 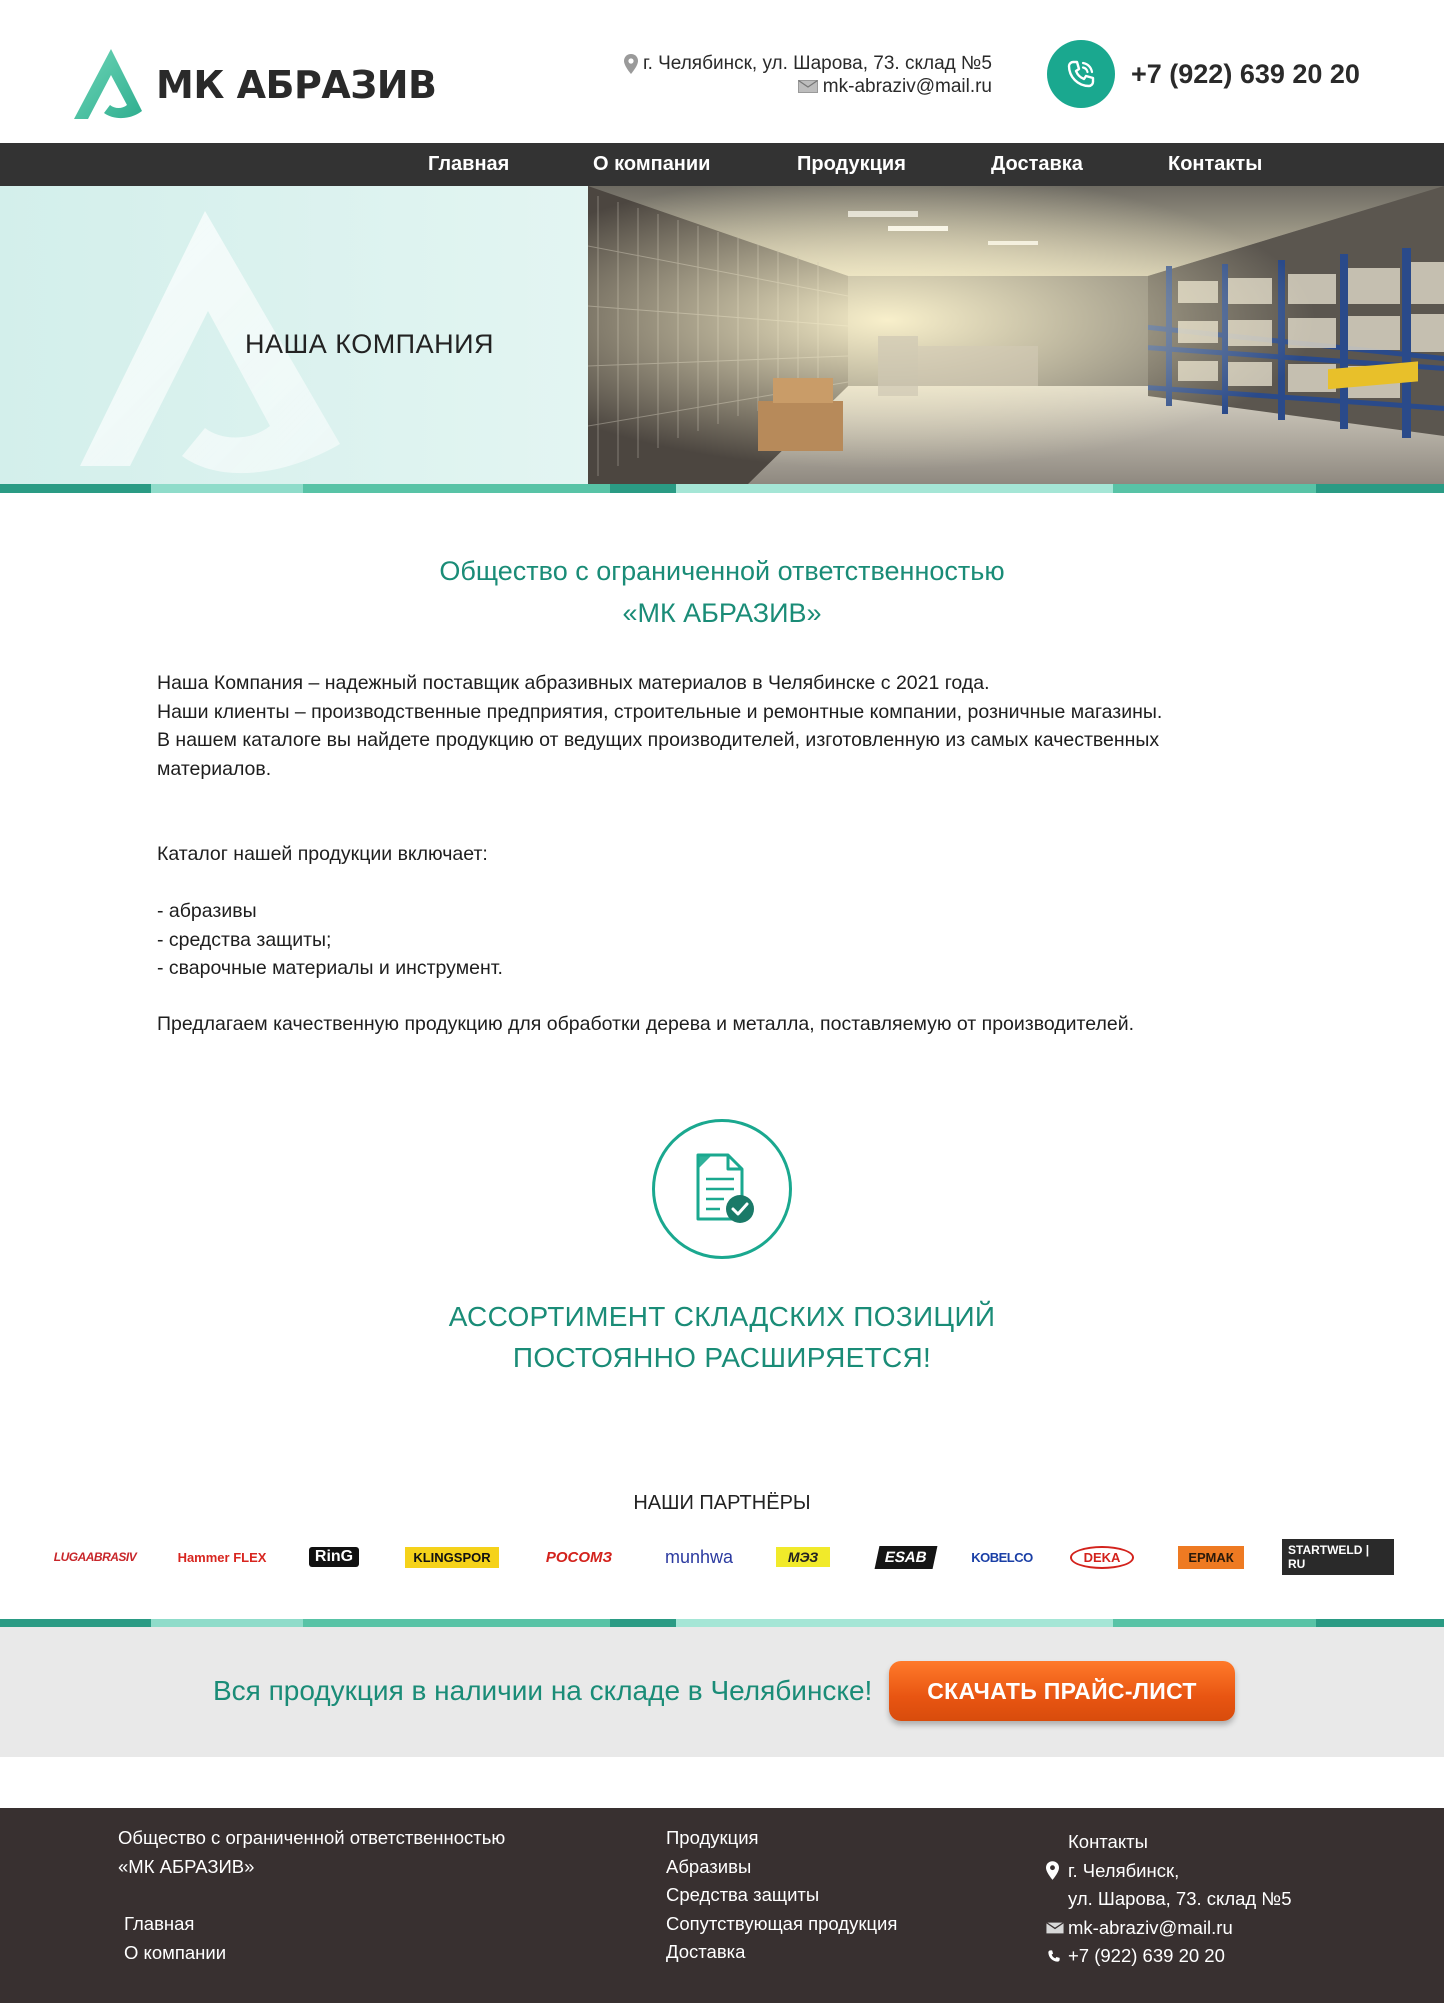 What do you see at coordinates (817, 63) in the screenshot?
I see `header-address-text: г. Челябинск, ул. Шарова, 73. склад №5` at bounding box center [817, 63].